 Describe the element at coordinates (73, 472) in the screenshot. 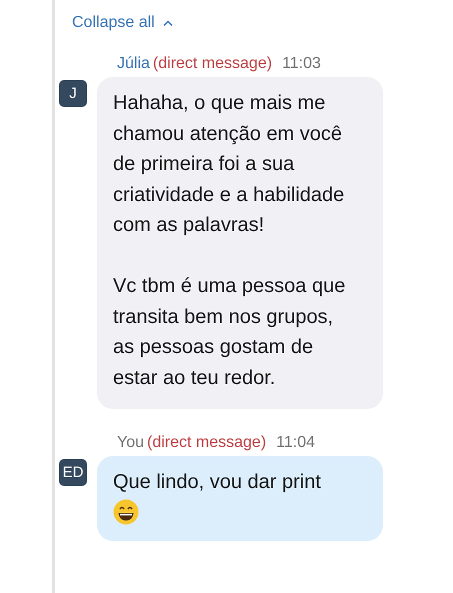

I see `avatar: ED` at that location.